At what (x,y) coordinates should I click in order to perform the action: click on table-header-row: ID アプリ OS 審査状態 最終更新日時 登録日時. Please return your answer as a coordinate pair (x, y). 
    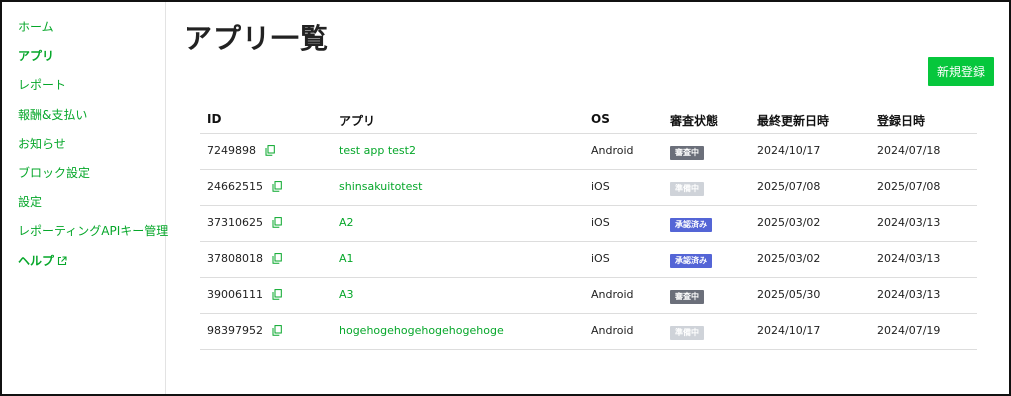
    Looking at the image, I should click on (588, 118).